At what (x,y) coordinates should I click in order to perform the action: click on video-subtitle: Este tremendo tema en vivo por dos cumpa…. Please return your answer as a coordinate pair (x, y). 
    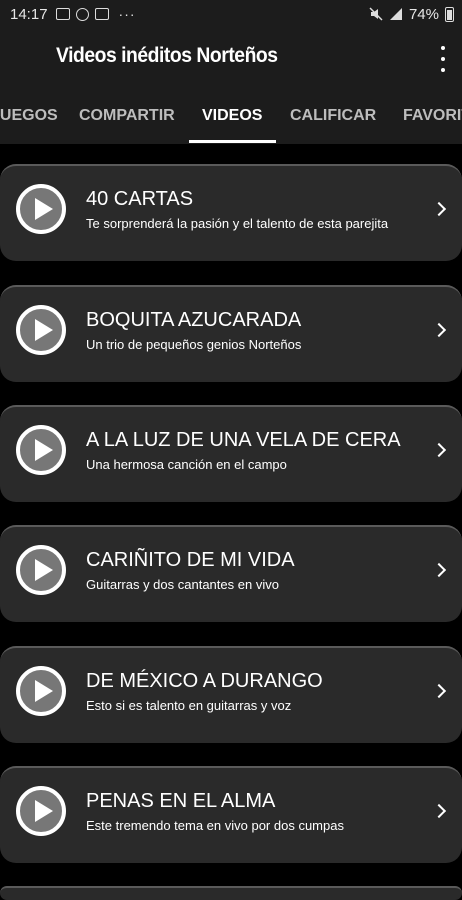
    Looking at the image, I should click on (215, 825).